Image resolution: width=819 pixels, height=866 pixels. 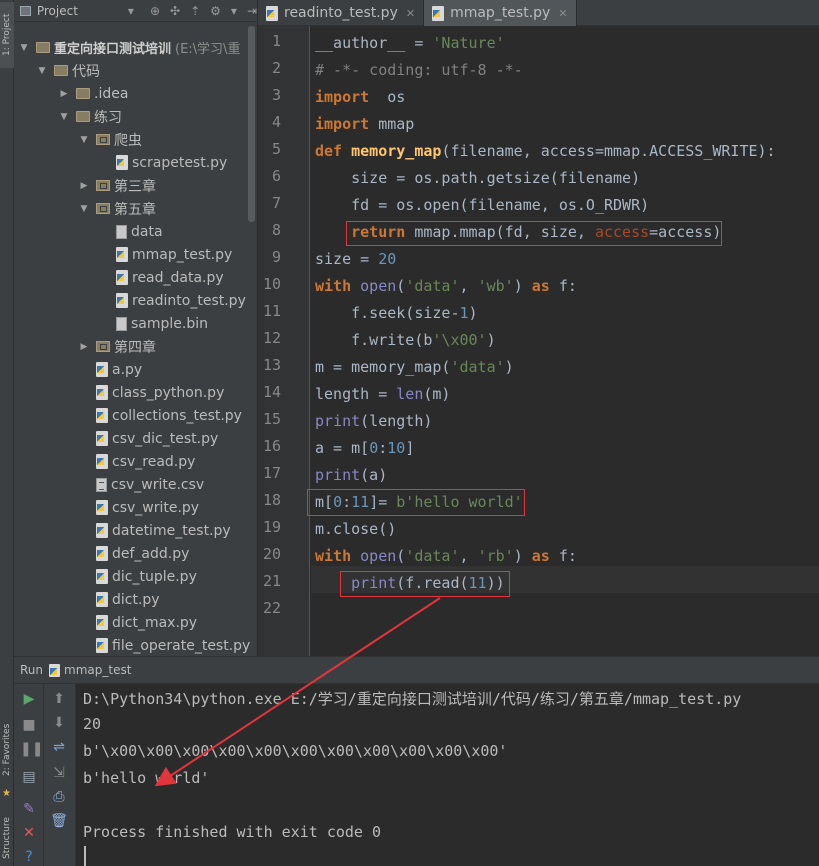 I want to click on code-token: memory_map, so click(x=396, y=151).